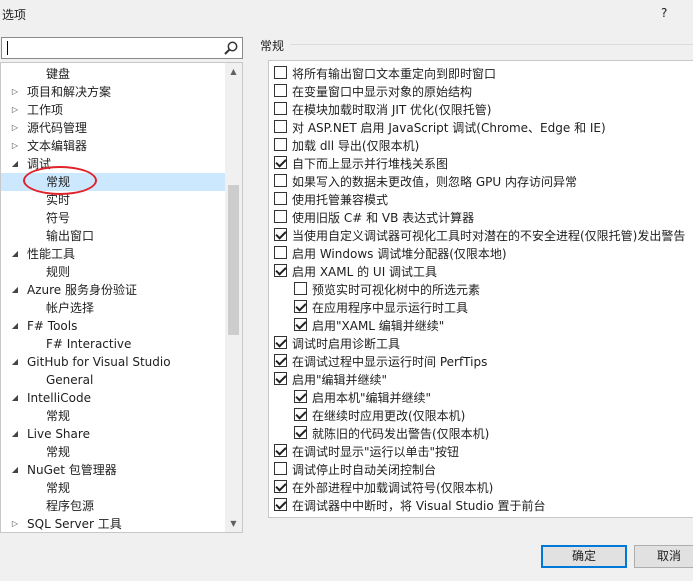 The height and width of the screenshot is (581, 693). I want to click on tree-item: ◢ GitHub for Visual Studio, so click(113, 362).